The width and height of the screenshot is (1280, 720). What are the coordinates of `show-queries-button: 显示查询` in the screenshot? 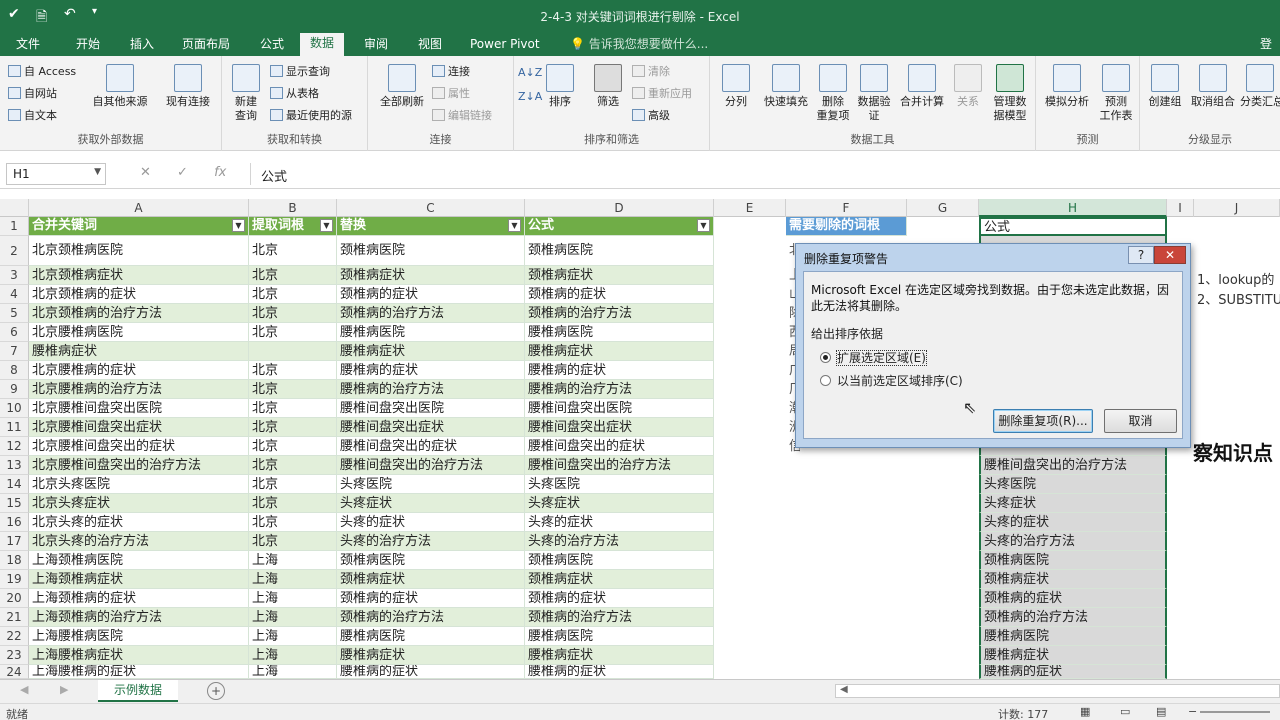 It's located at (300, 71).